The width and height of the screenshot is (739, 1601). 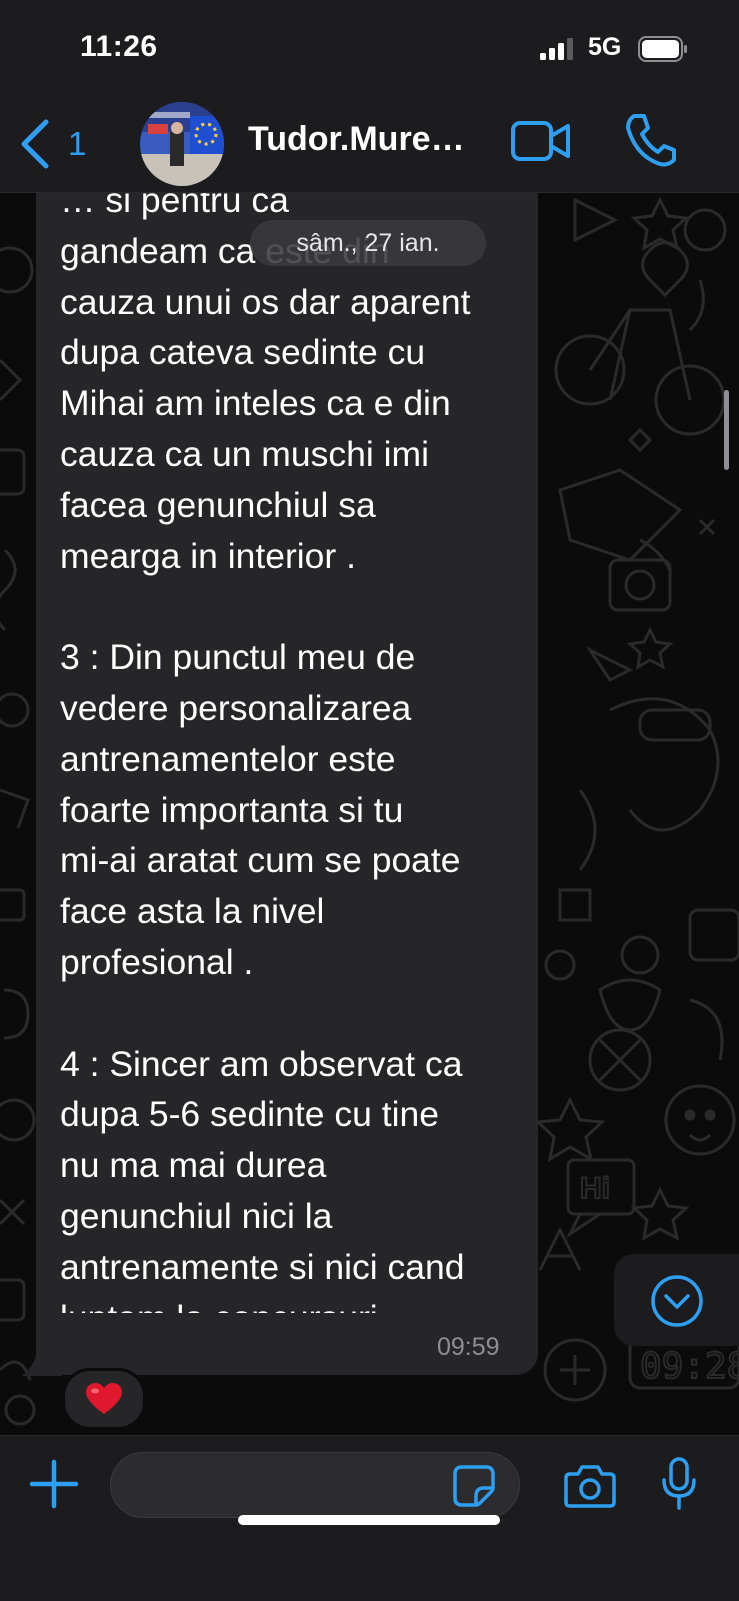 I want to click on status-time: 11:26, so click(x=119, y=46).